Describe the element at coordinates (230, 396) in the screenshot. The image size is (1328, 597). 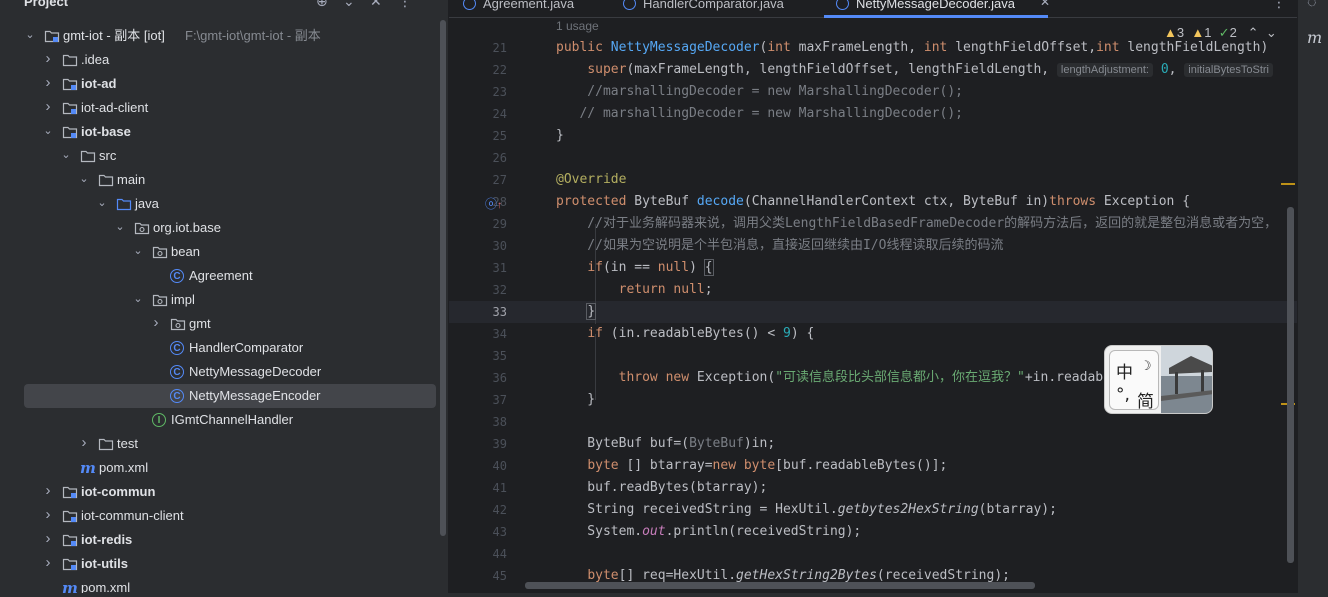
I see `tree-item: C NettyMessageEncoder` at that location.